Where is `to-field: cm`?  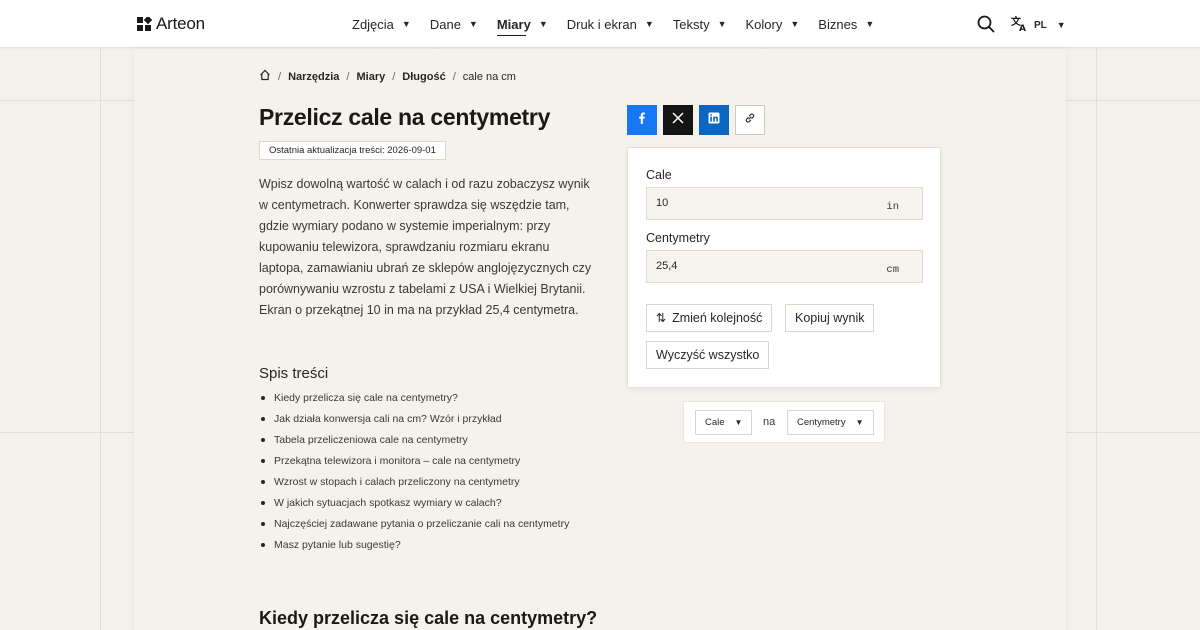
to-field: cm is located at coordinates (784, 266).